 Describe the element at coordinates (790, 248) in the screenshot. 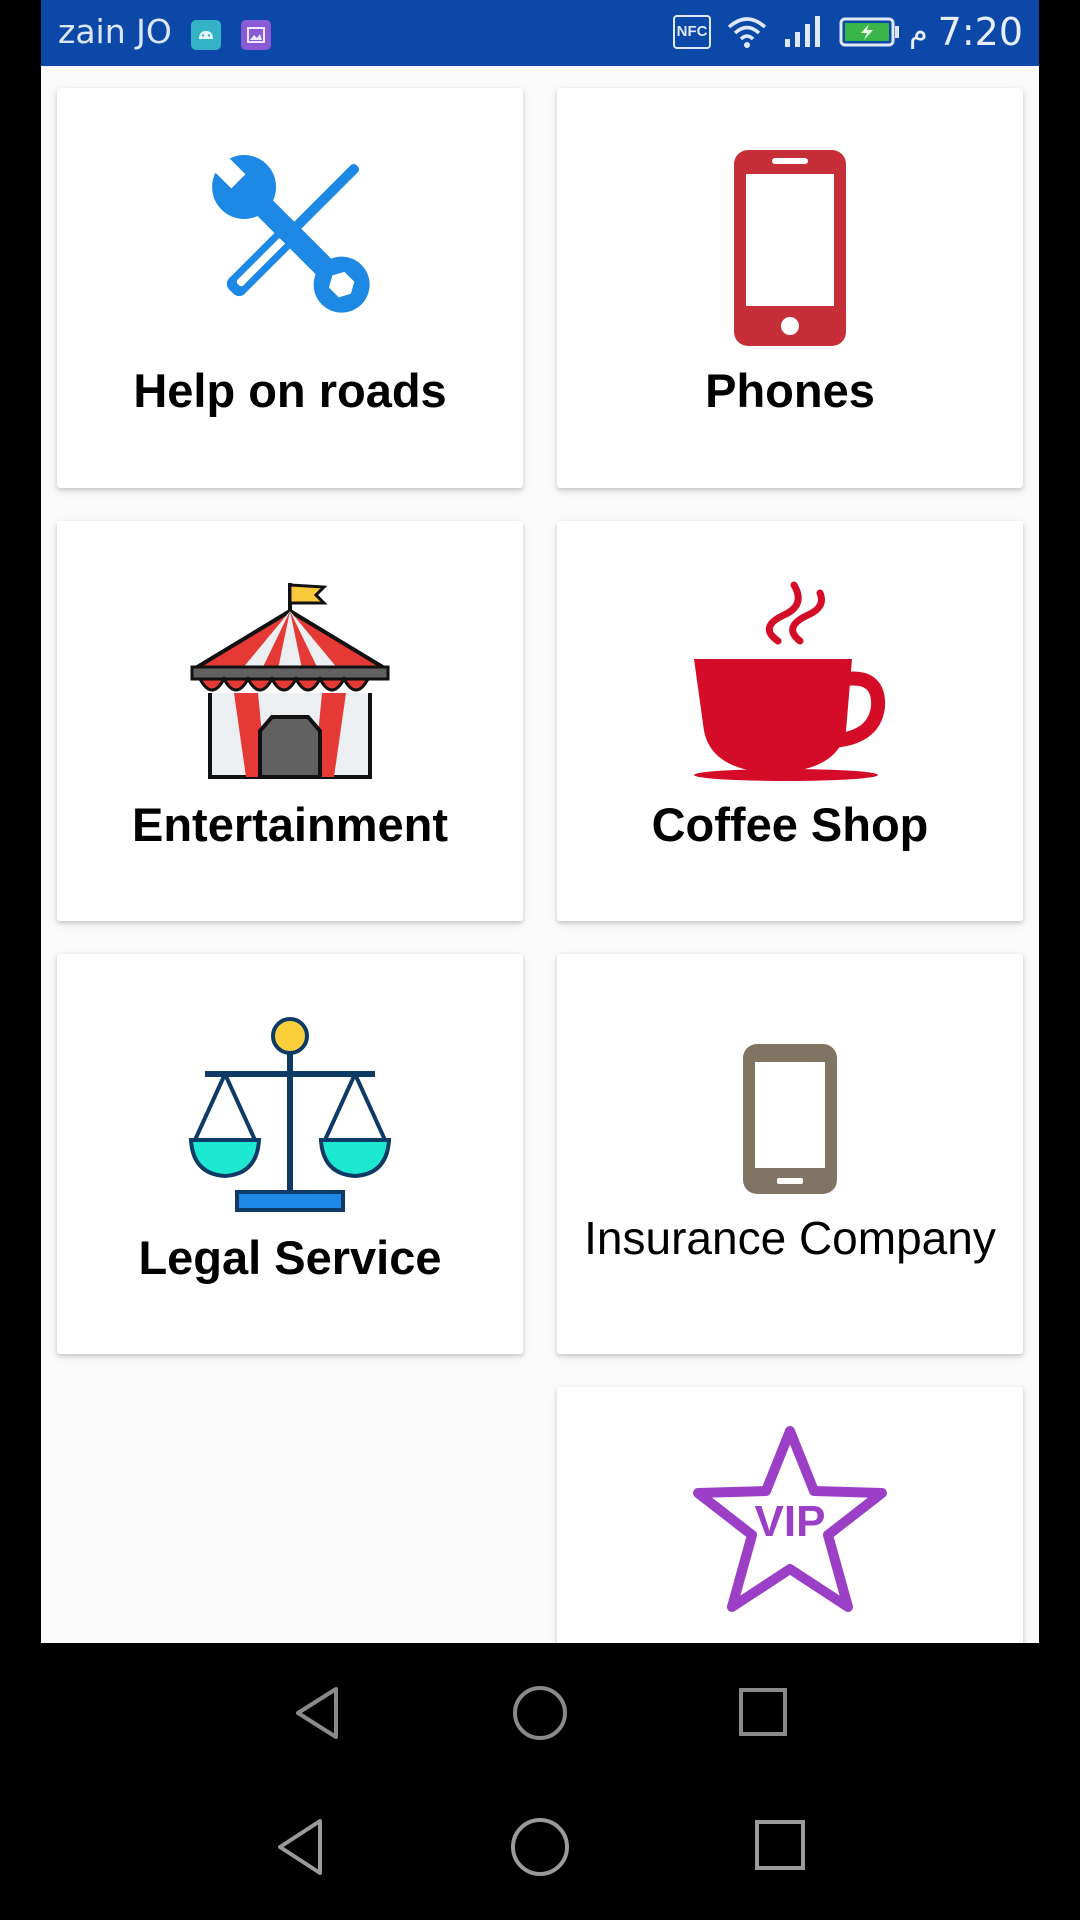

I see `smartphone-icon` at that location.